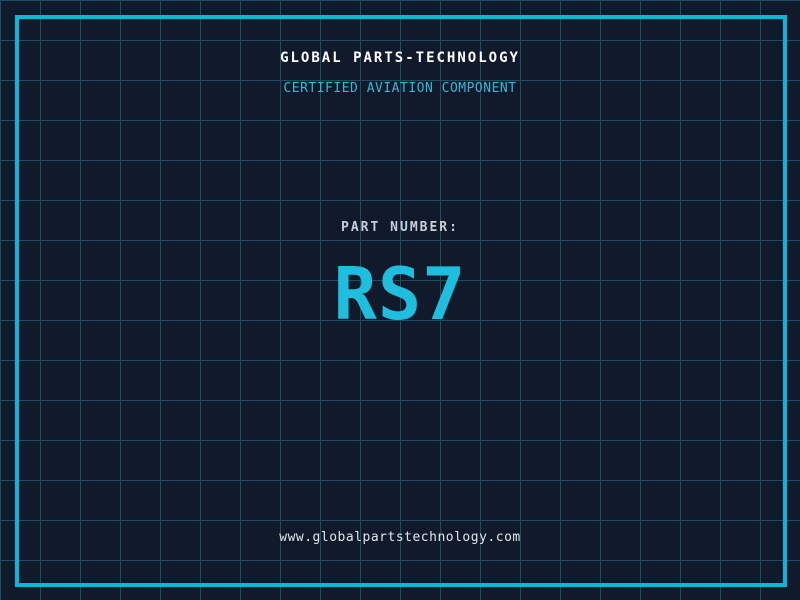  What do you see at coordinates (400, 227) in the screenshot?
I see `part-number-label: PART NUMBER:` at bounding box center [400, 227].